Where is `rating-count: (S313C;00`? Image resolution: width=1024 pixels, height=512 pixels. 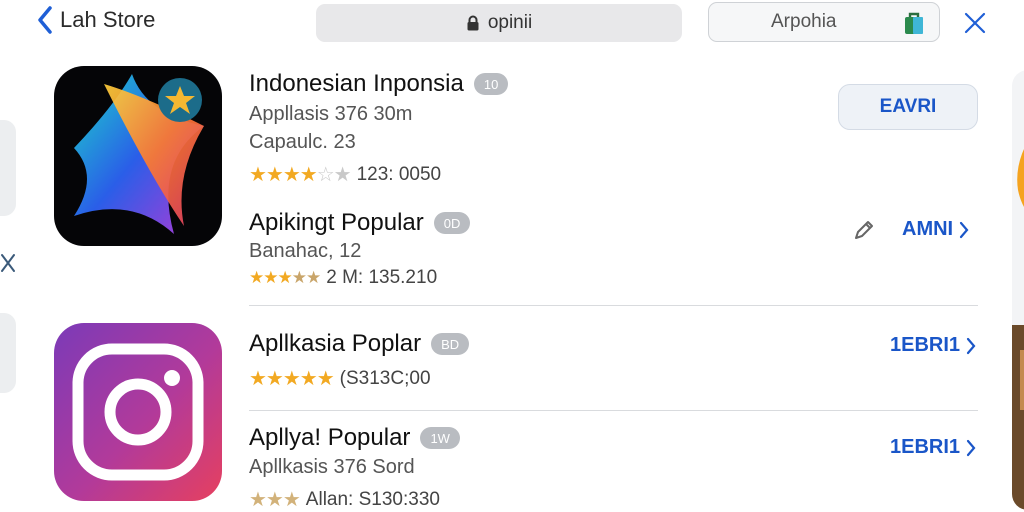 rating-count: (S313C;00 is located at coordinates (385, 378).